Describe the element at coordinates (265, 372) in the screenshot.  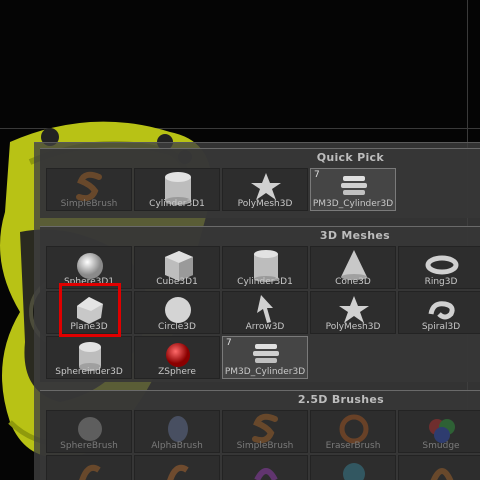
I see `mesh-pm3d-label: PM3D_Cylinder3D` at that location.